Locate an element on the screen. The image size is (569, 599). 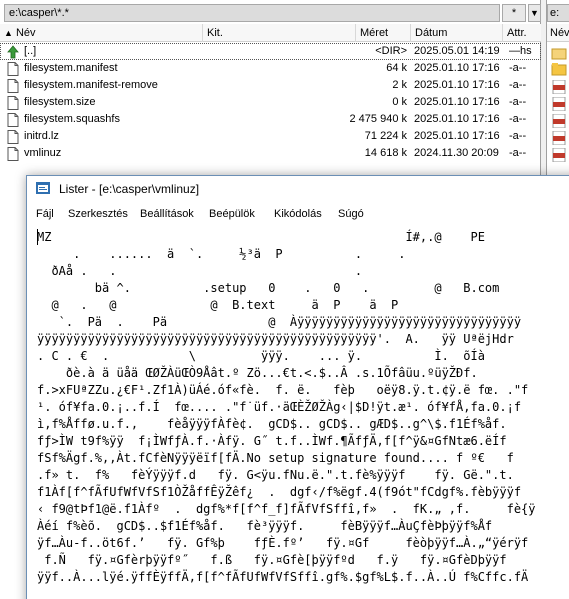
column-attr-header: Attr. is located at coordinates (522, 33).